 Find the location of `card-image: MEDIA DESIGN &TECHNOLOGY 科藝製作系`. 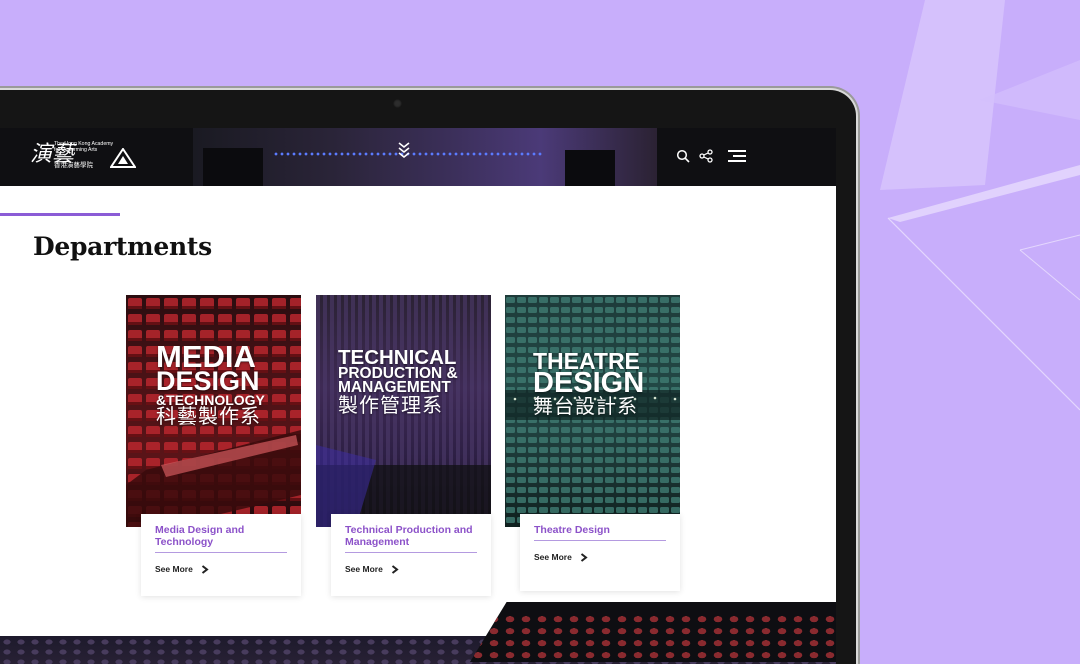

card-image: MEDIA DESIGN &TECHNOLOGY 科藝製作系 is located at coordinates (213, 411).